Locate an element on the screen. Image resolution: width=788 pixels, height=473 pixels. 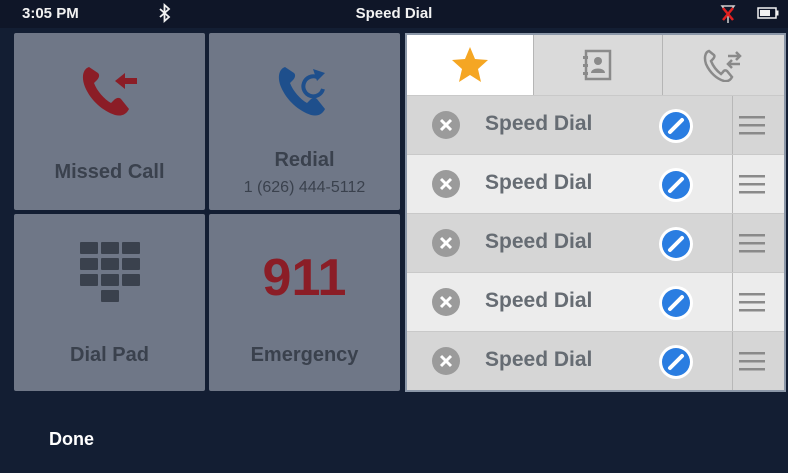
battery-icon is located at coordinates (768, 13).